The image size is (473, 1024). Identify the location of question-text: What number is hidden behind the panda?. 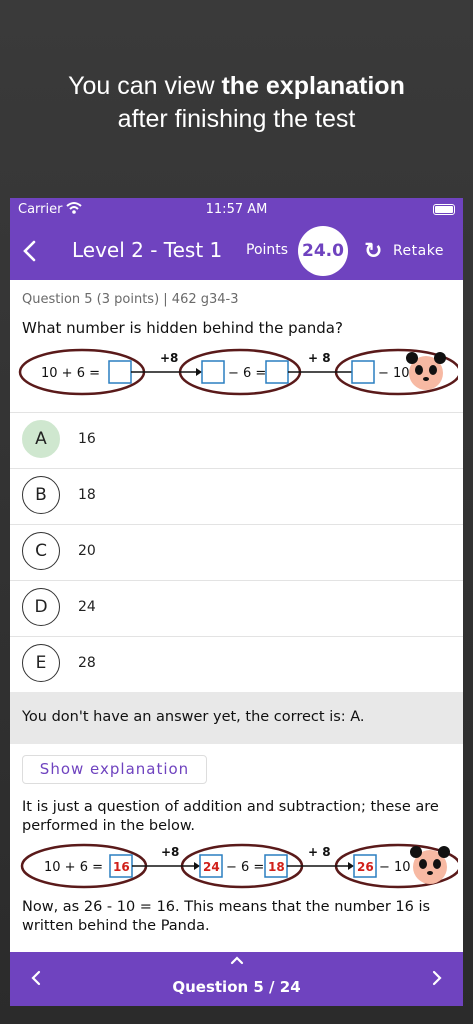
(182, 328).